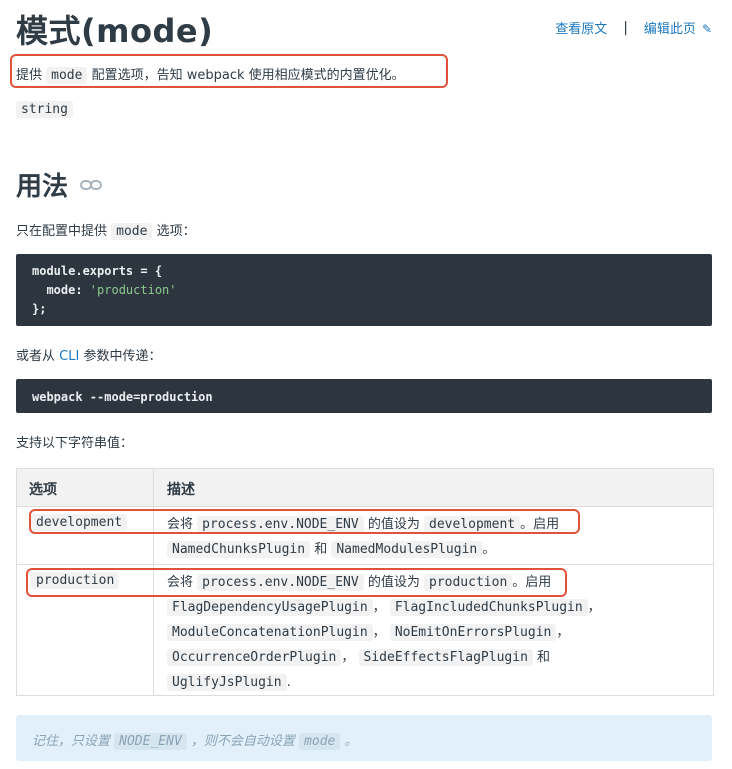 This screenshot has height=769, width=732. What do you see at coordinates (71, 741) in the screenshot?
I see `note-part: 记住，只设置` at bounding box center [71, 741].